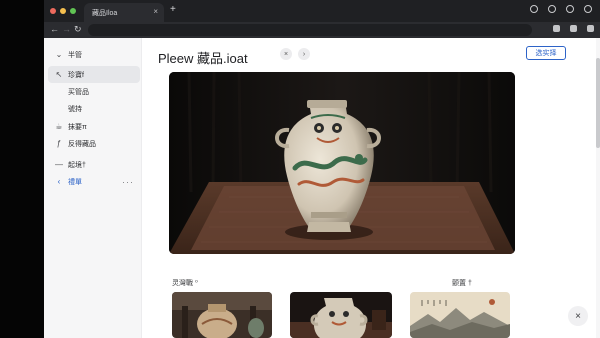 The width and height of the screenshot is (600, 338). What do you see at coordinates (75, 182) in the screenshot?
I see `sidebar-item-label: 禮單` at bounding box center [75, 182].